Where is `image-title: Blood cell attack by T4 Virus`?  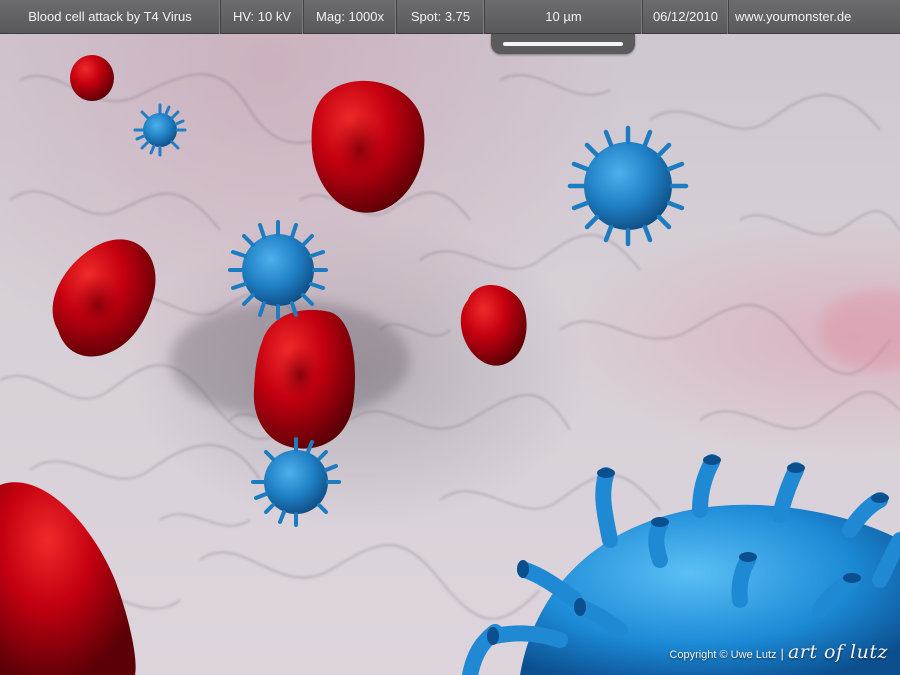 image-title: Blood cell attack by T4 Virus is located at coordinates (110, 17).